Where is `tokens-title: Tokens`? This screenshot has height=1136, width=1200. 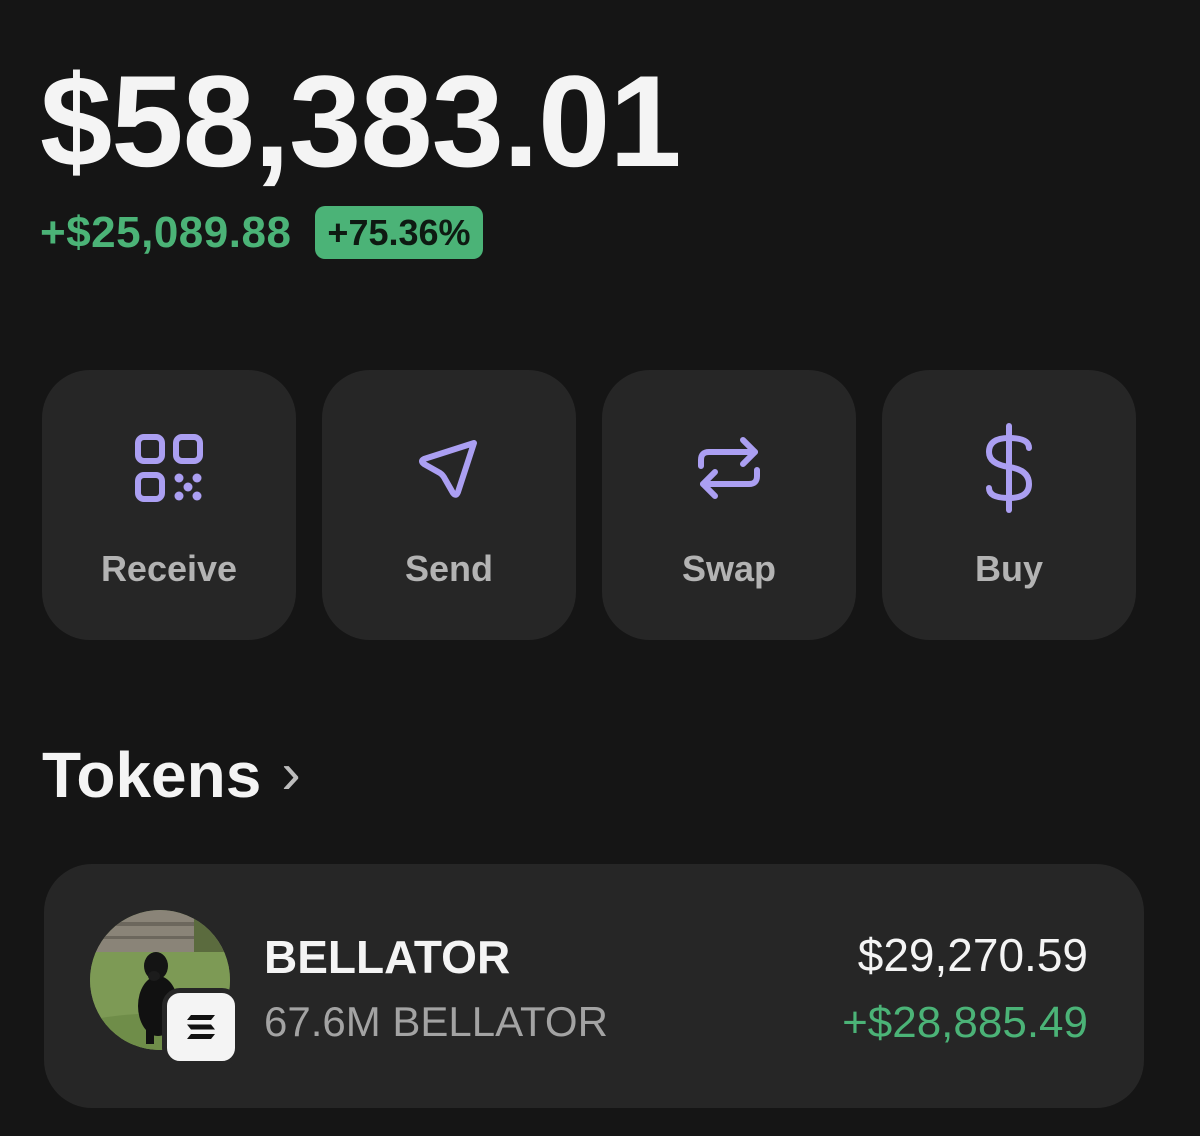 tokens-title: Tokens is located at coordinates (152, 775).